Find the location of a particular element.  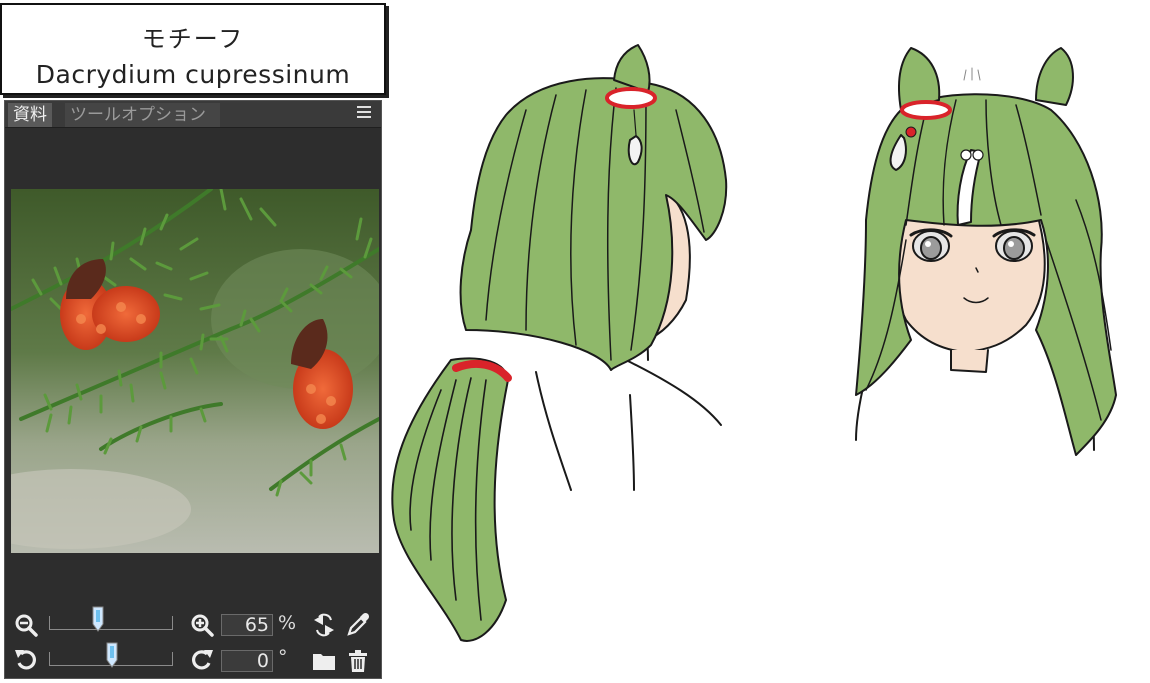

zoom-in-icon is located at coordinates (202, 625).